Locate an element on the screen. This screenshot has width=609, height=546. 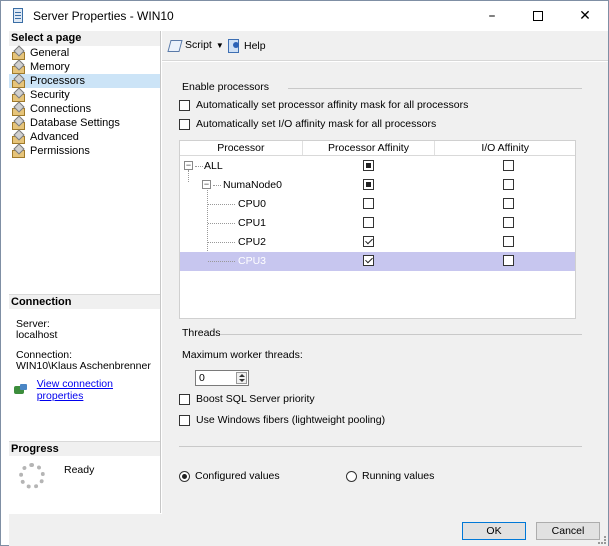
table-row-cpu2: CPU2 is located at coordinates (377, 242).